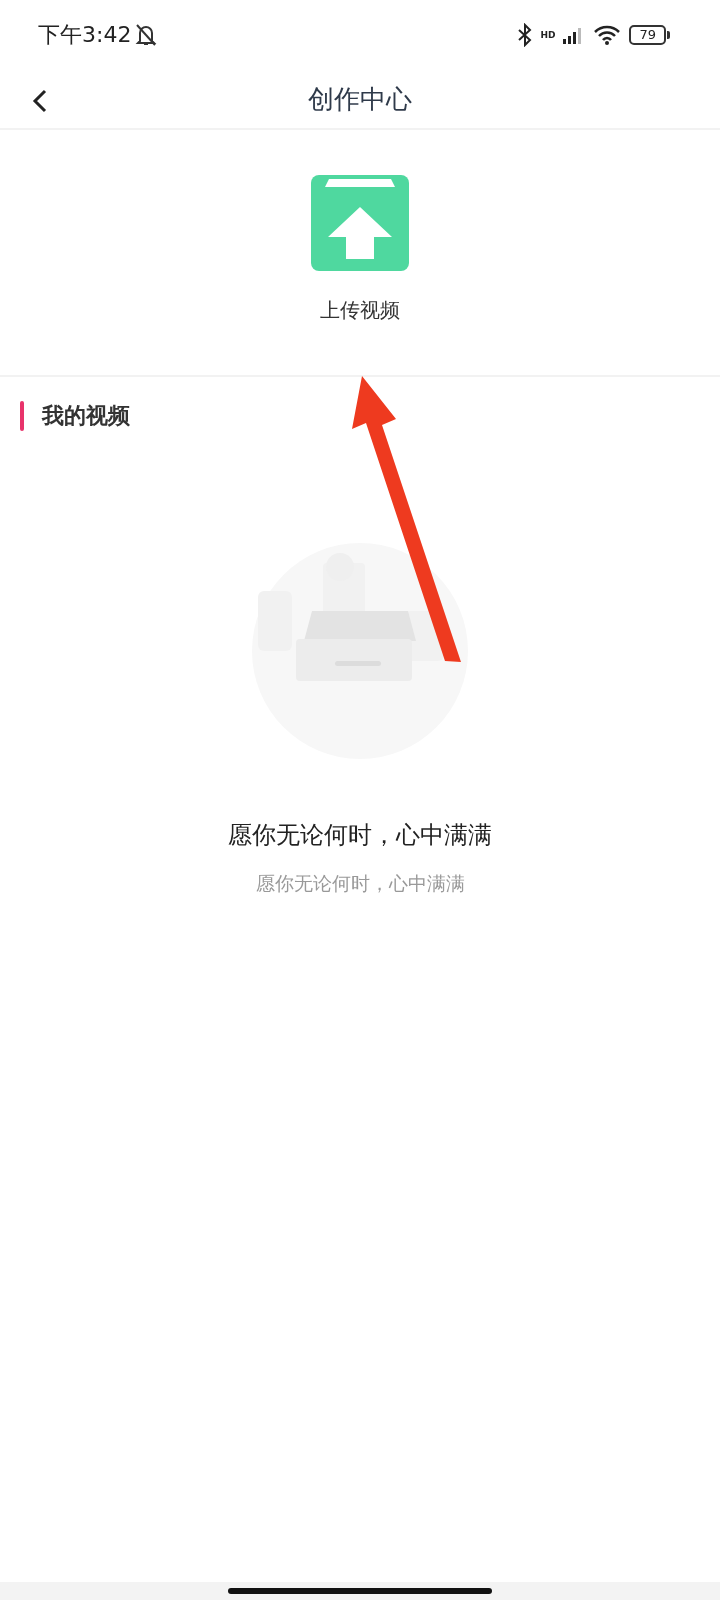 Image resolution: width=720 pixels, height=1600 pixels. I want to click on page-title: 创作中心, so click(360, 99).